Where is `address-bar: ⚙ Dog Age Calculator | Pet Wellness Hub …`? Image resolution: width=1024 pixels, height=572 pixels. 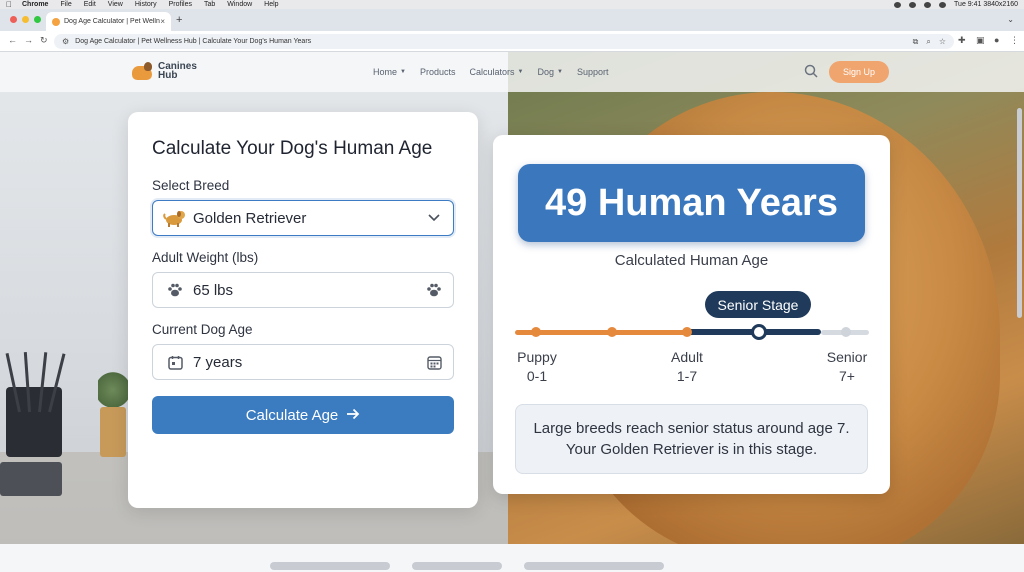
address-bar: ⚙ Dog Age Calculator | Pet Wellness Hub … is located at coordinates (504, 41).